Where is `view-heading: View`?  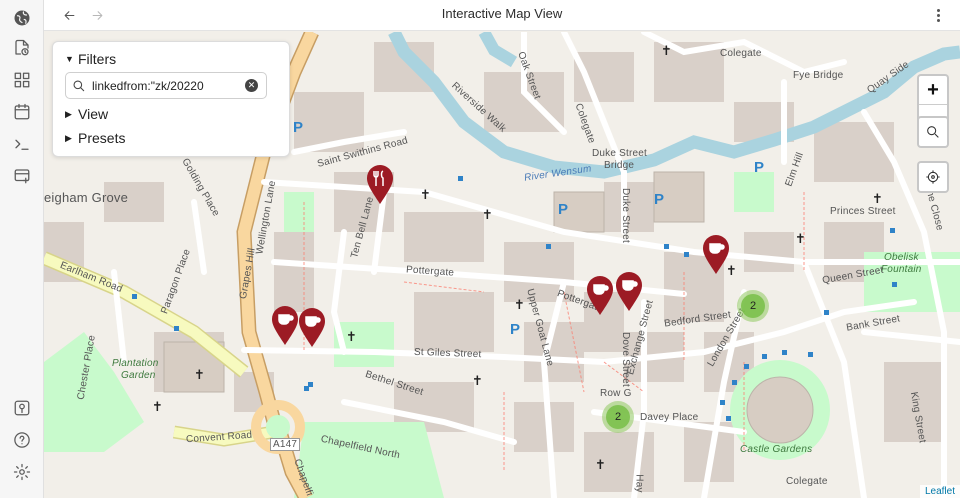 view-heading: View is located at coordinates (93, 114).